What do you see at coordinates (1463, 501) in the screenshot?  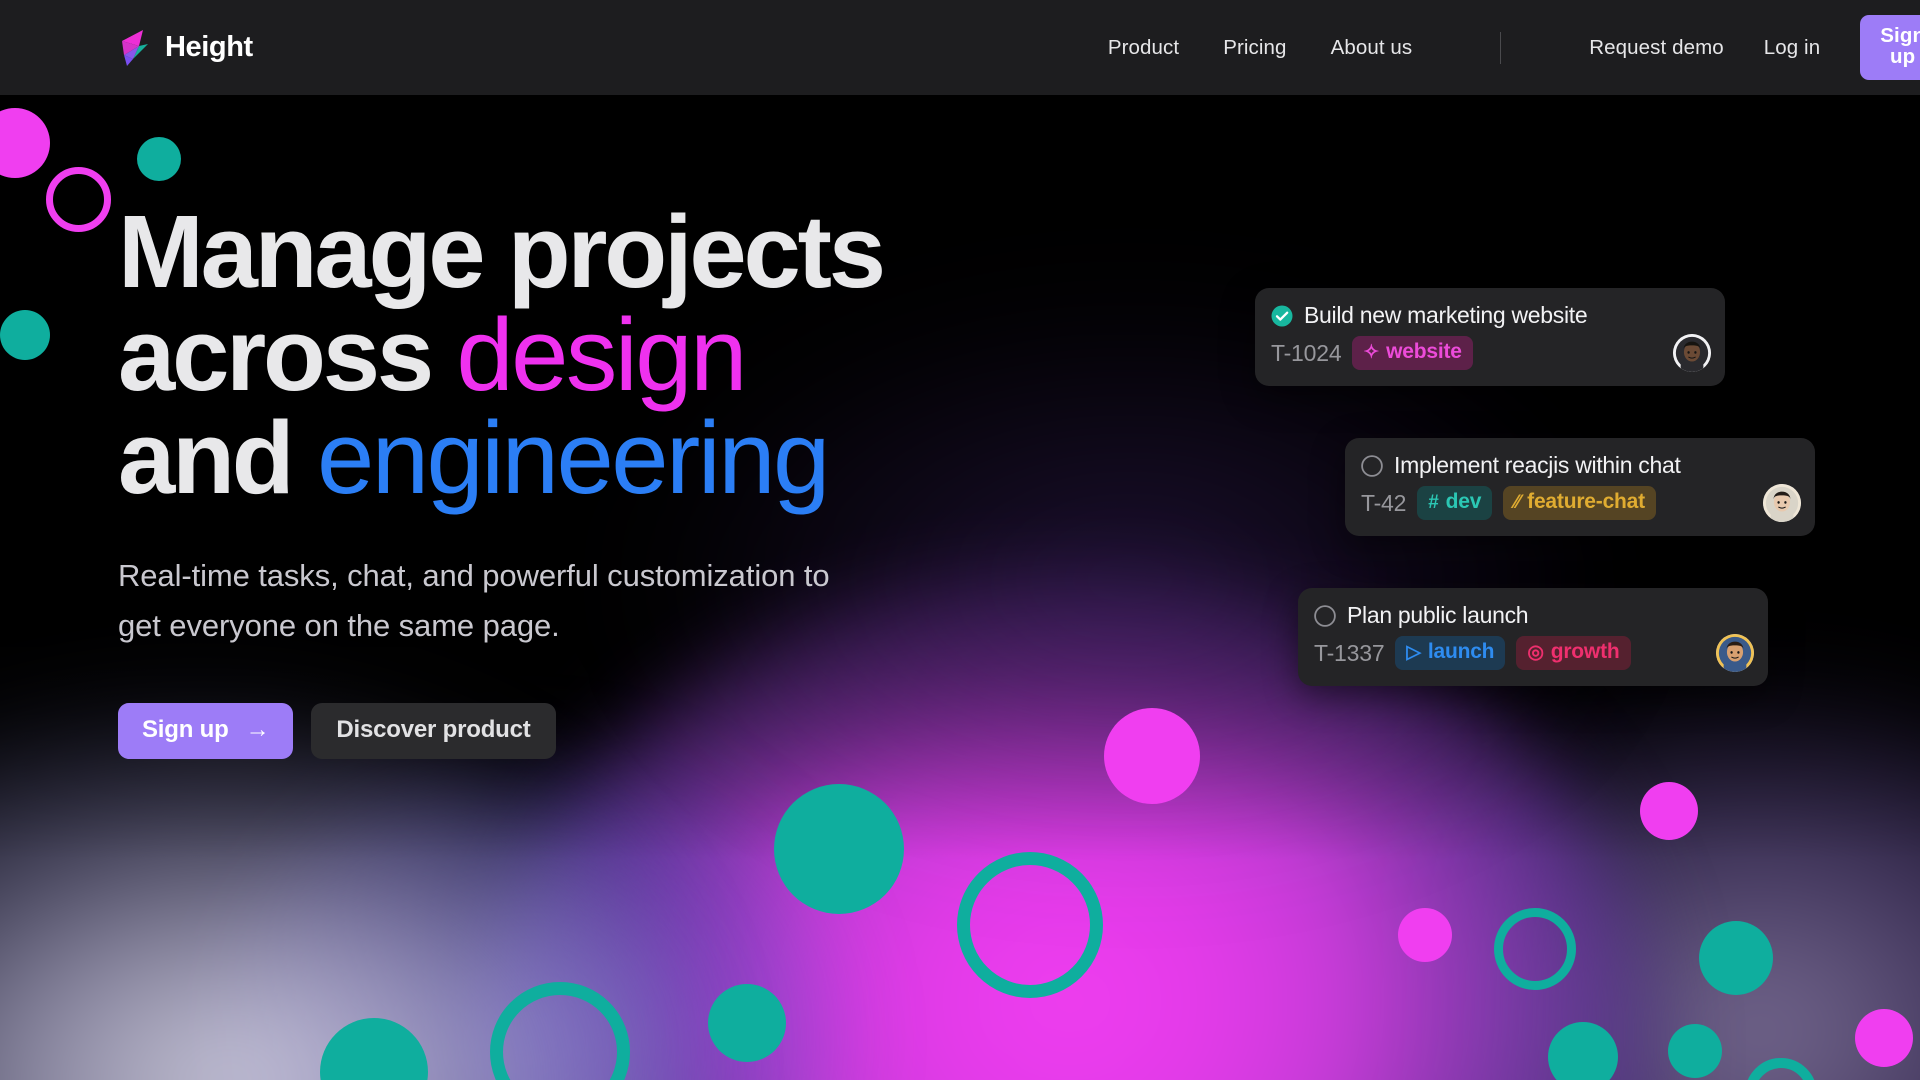 I see `task-tag-label: dev` at bounding box center [1463, 501].